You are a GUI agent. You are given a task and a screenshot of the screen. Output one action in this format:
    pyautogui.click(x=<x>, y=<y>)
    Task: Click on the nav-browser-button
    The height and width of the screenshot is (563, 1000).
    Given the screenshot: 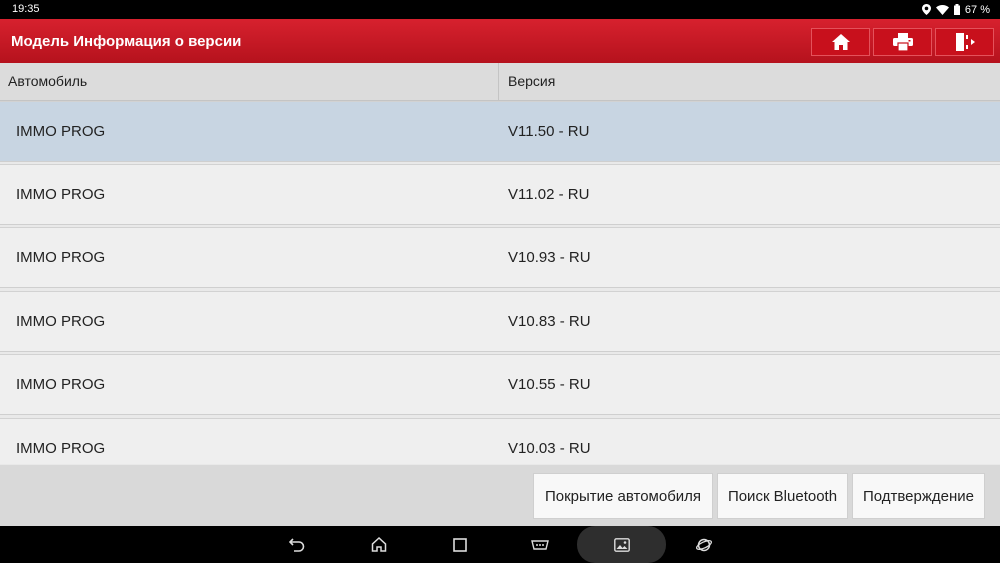 What is the action you would take?
    pyautogui.click(x=704, y=544)
    